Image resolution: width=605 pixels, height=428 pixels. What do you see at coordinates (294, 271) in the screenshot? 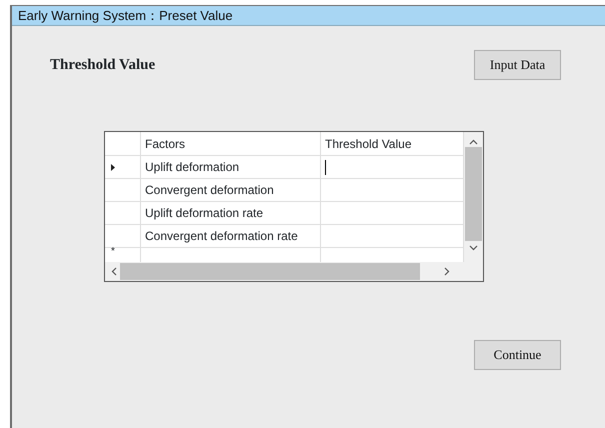
I see `horizontal-scrollbar` at bounding box center [294, 271].